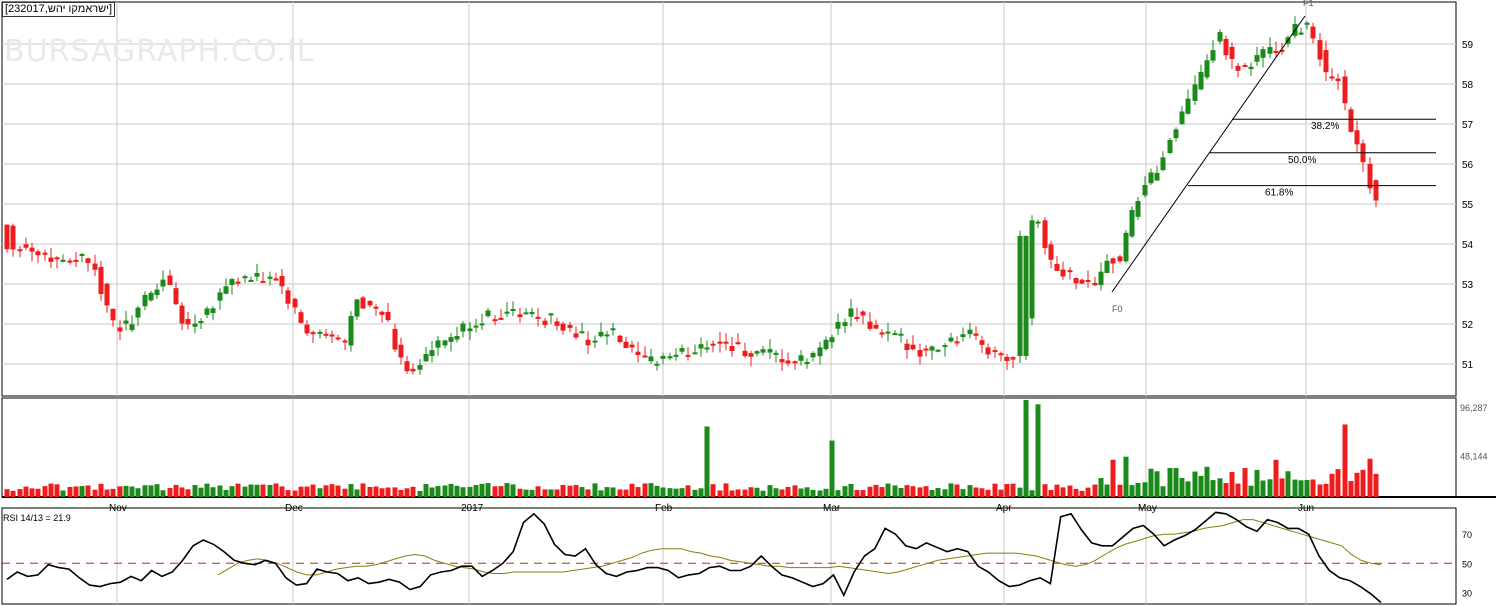 The width and height of the screenshot is (1496, 606). Describe the element at coordinates (1302, 160) in the screenshot. I see `fib-level-label: 50.0%` at that location.